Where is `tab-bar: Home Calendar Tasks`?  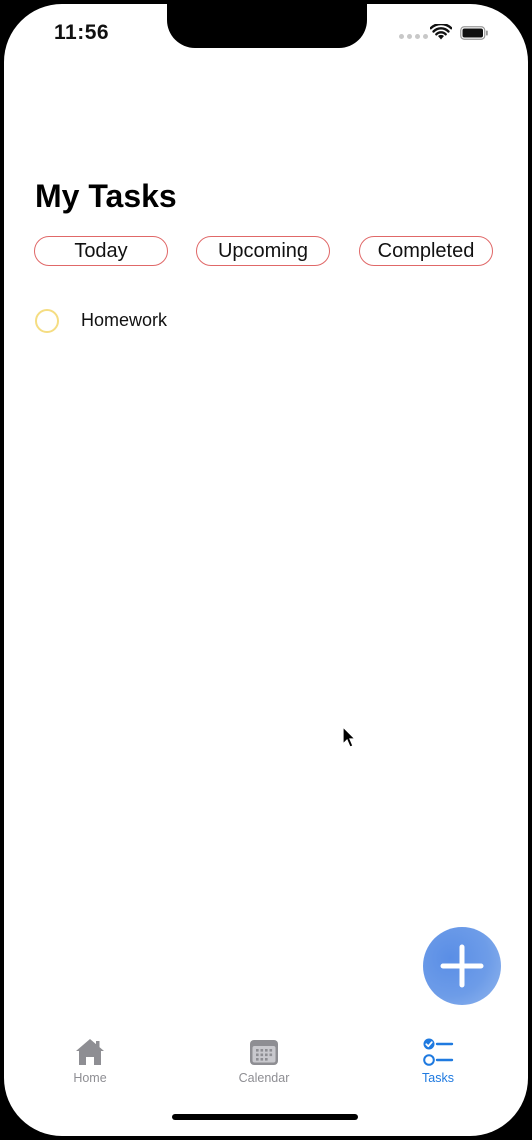
tab-bar: Home Calendar Tasks is located at coordinates (266, 1065).